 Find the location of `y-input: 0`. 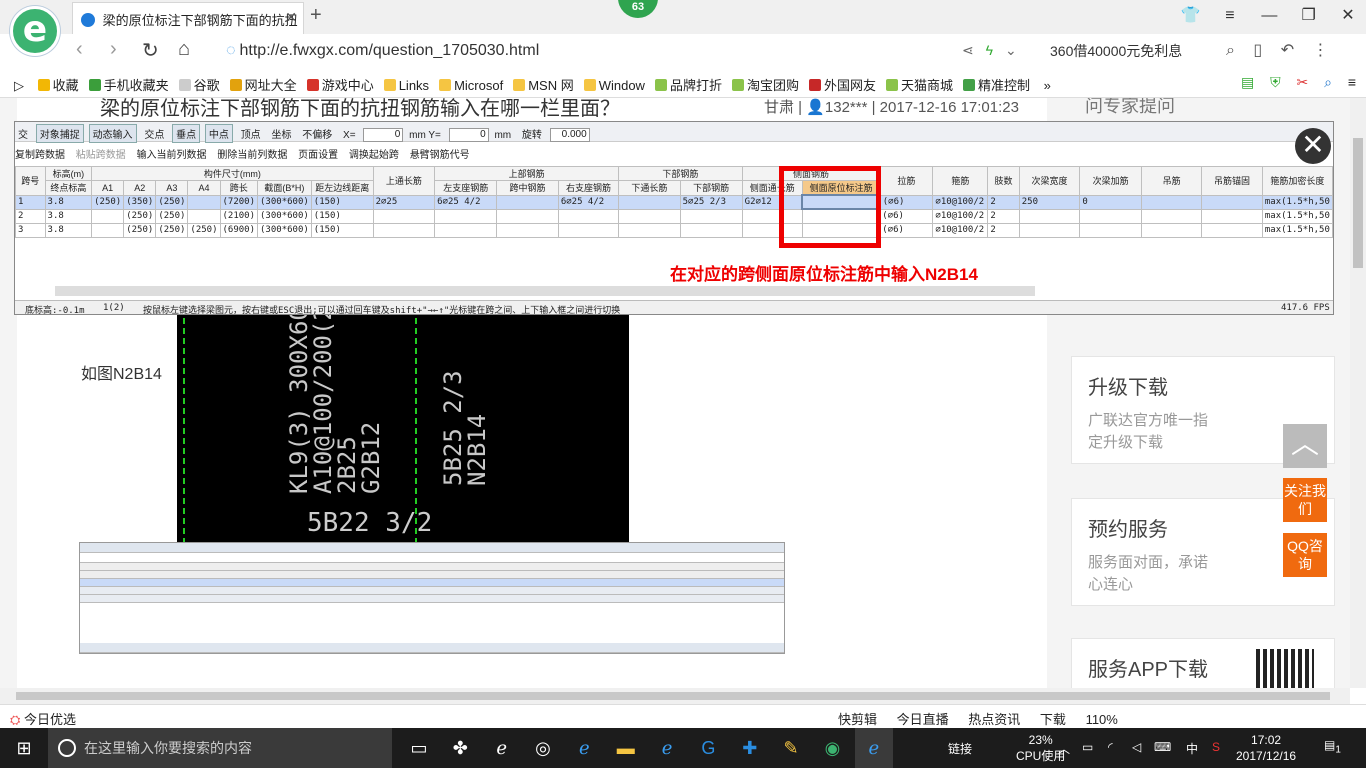

y-input: 0 is located at coordinates (468, 135).